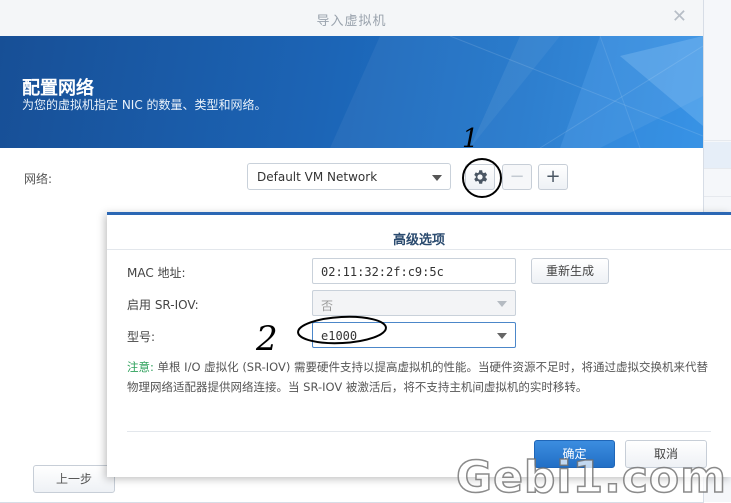 This screenshot has width=731, height=503. What do you see at coordinates (339, 336) in the screenshot?
I see `model-select-value: e1000` at bounding box center [339, 336].